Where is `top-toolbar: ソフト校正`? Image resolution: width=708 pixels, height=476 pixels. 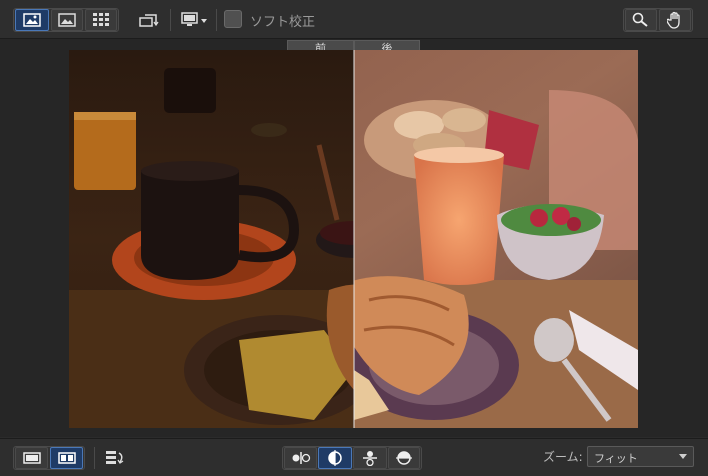 top-toolbar: ソフト校正 is located at coordinates (354, 19).